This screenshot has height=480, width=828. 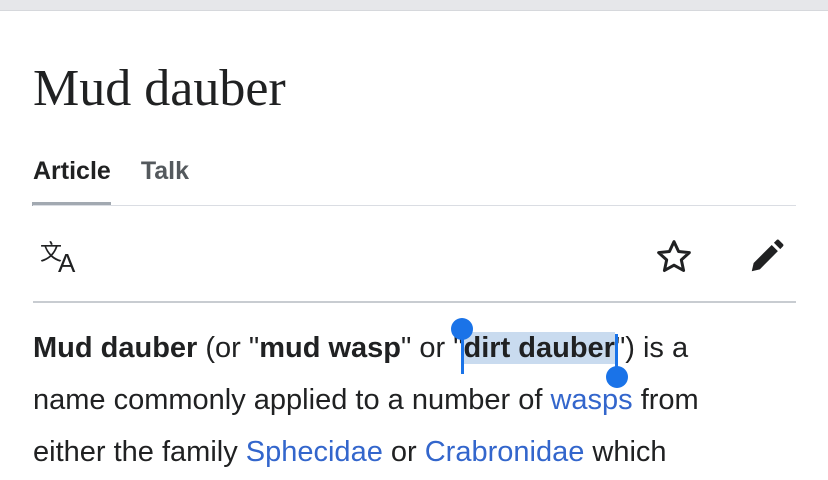 What do you see at coordinates (539, 348) in the screenshot?
I see `selected-text: dirt dauber` at bounding box center [539, 348].